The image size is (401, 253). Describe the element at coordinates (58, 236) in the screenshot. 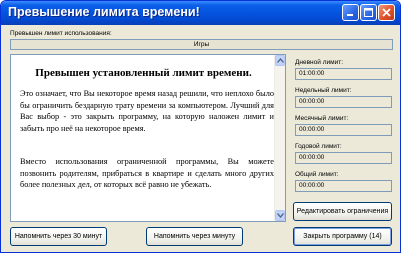

I see `remind-30-minutes-button: Напомнить через 30 минут` at that location.